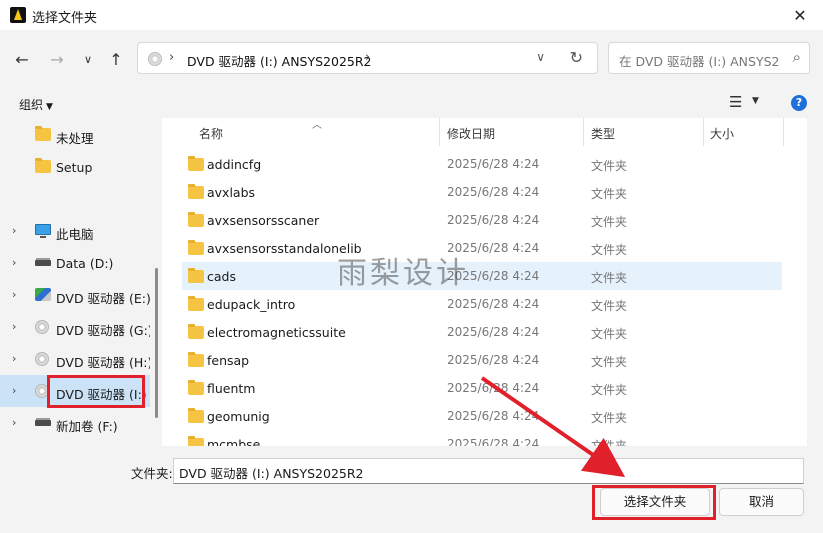 The width and height of the screenshot is (823, 533). I want to click on address-bar: › DVD 驱动器 (I:) ANSYS2025R2 › ∨ ↻, so click(367, 58).